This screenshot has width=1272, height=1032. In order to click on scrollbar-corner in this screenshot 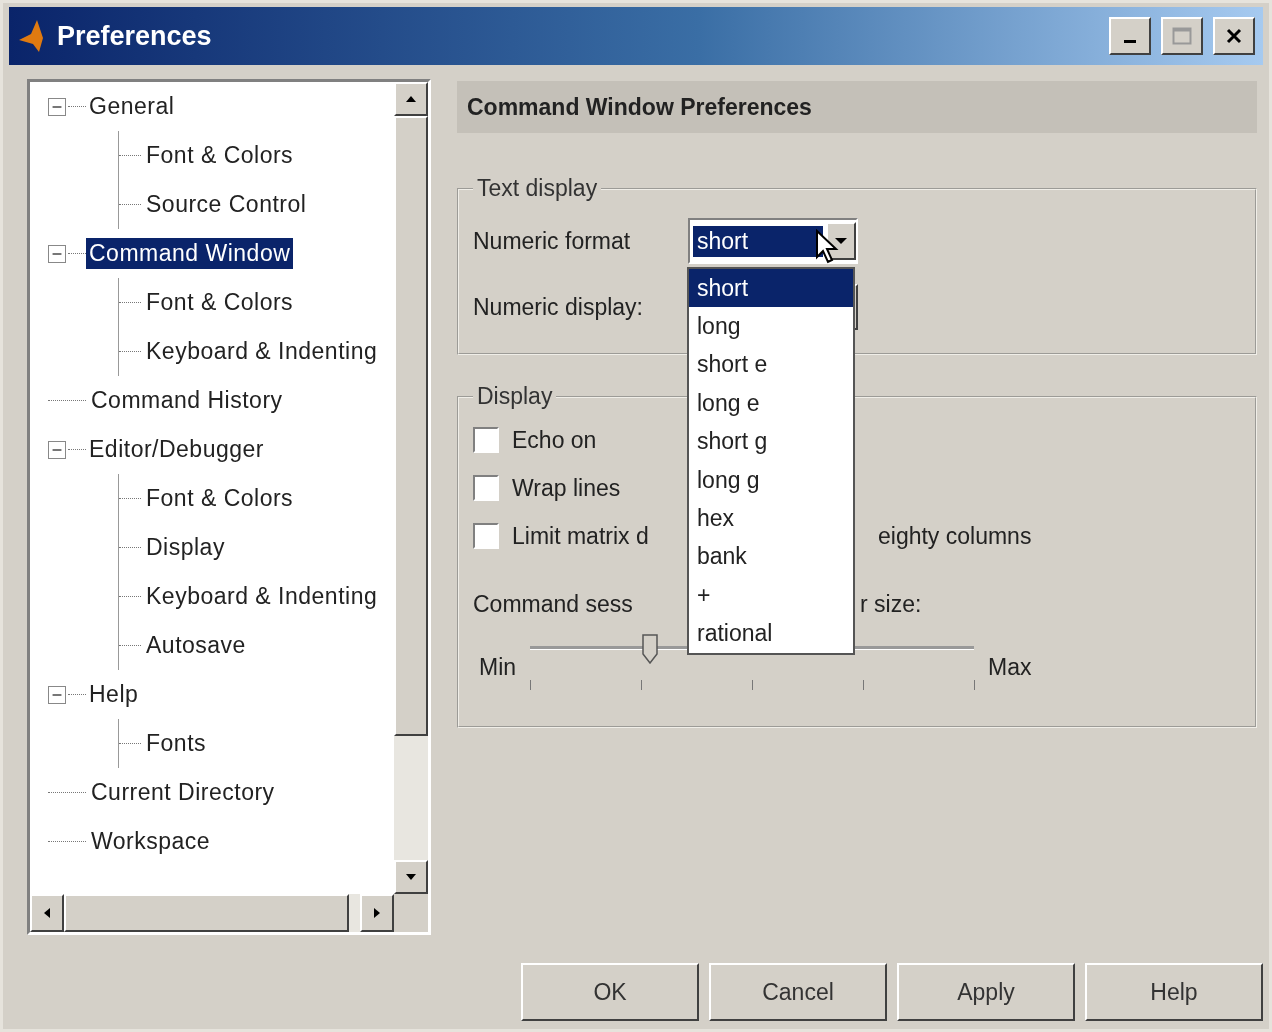, I will do `click(411, 913)`.